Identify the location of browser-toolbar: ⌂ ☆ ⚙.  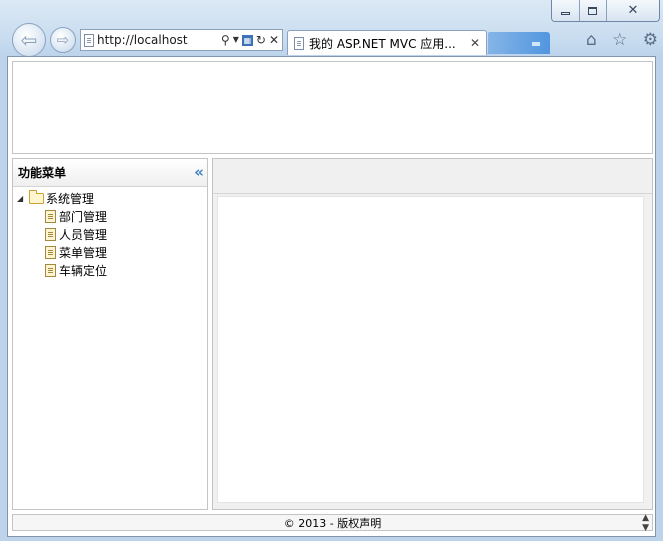
(622, 40).